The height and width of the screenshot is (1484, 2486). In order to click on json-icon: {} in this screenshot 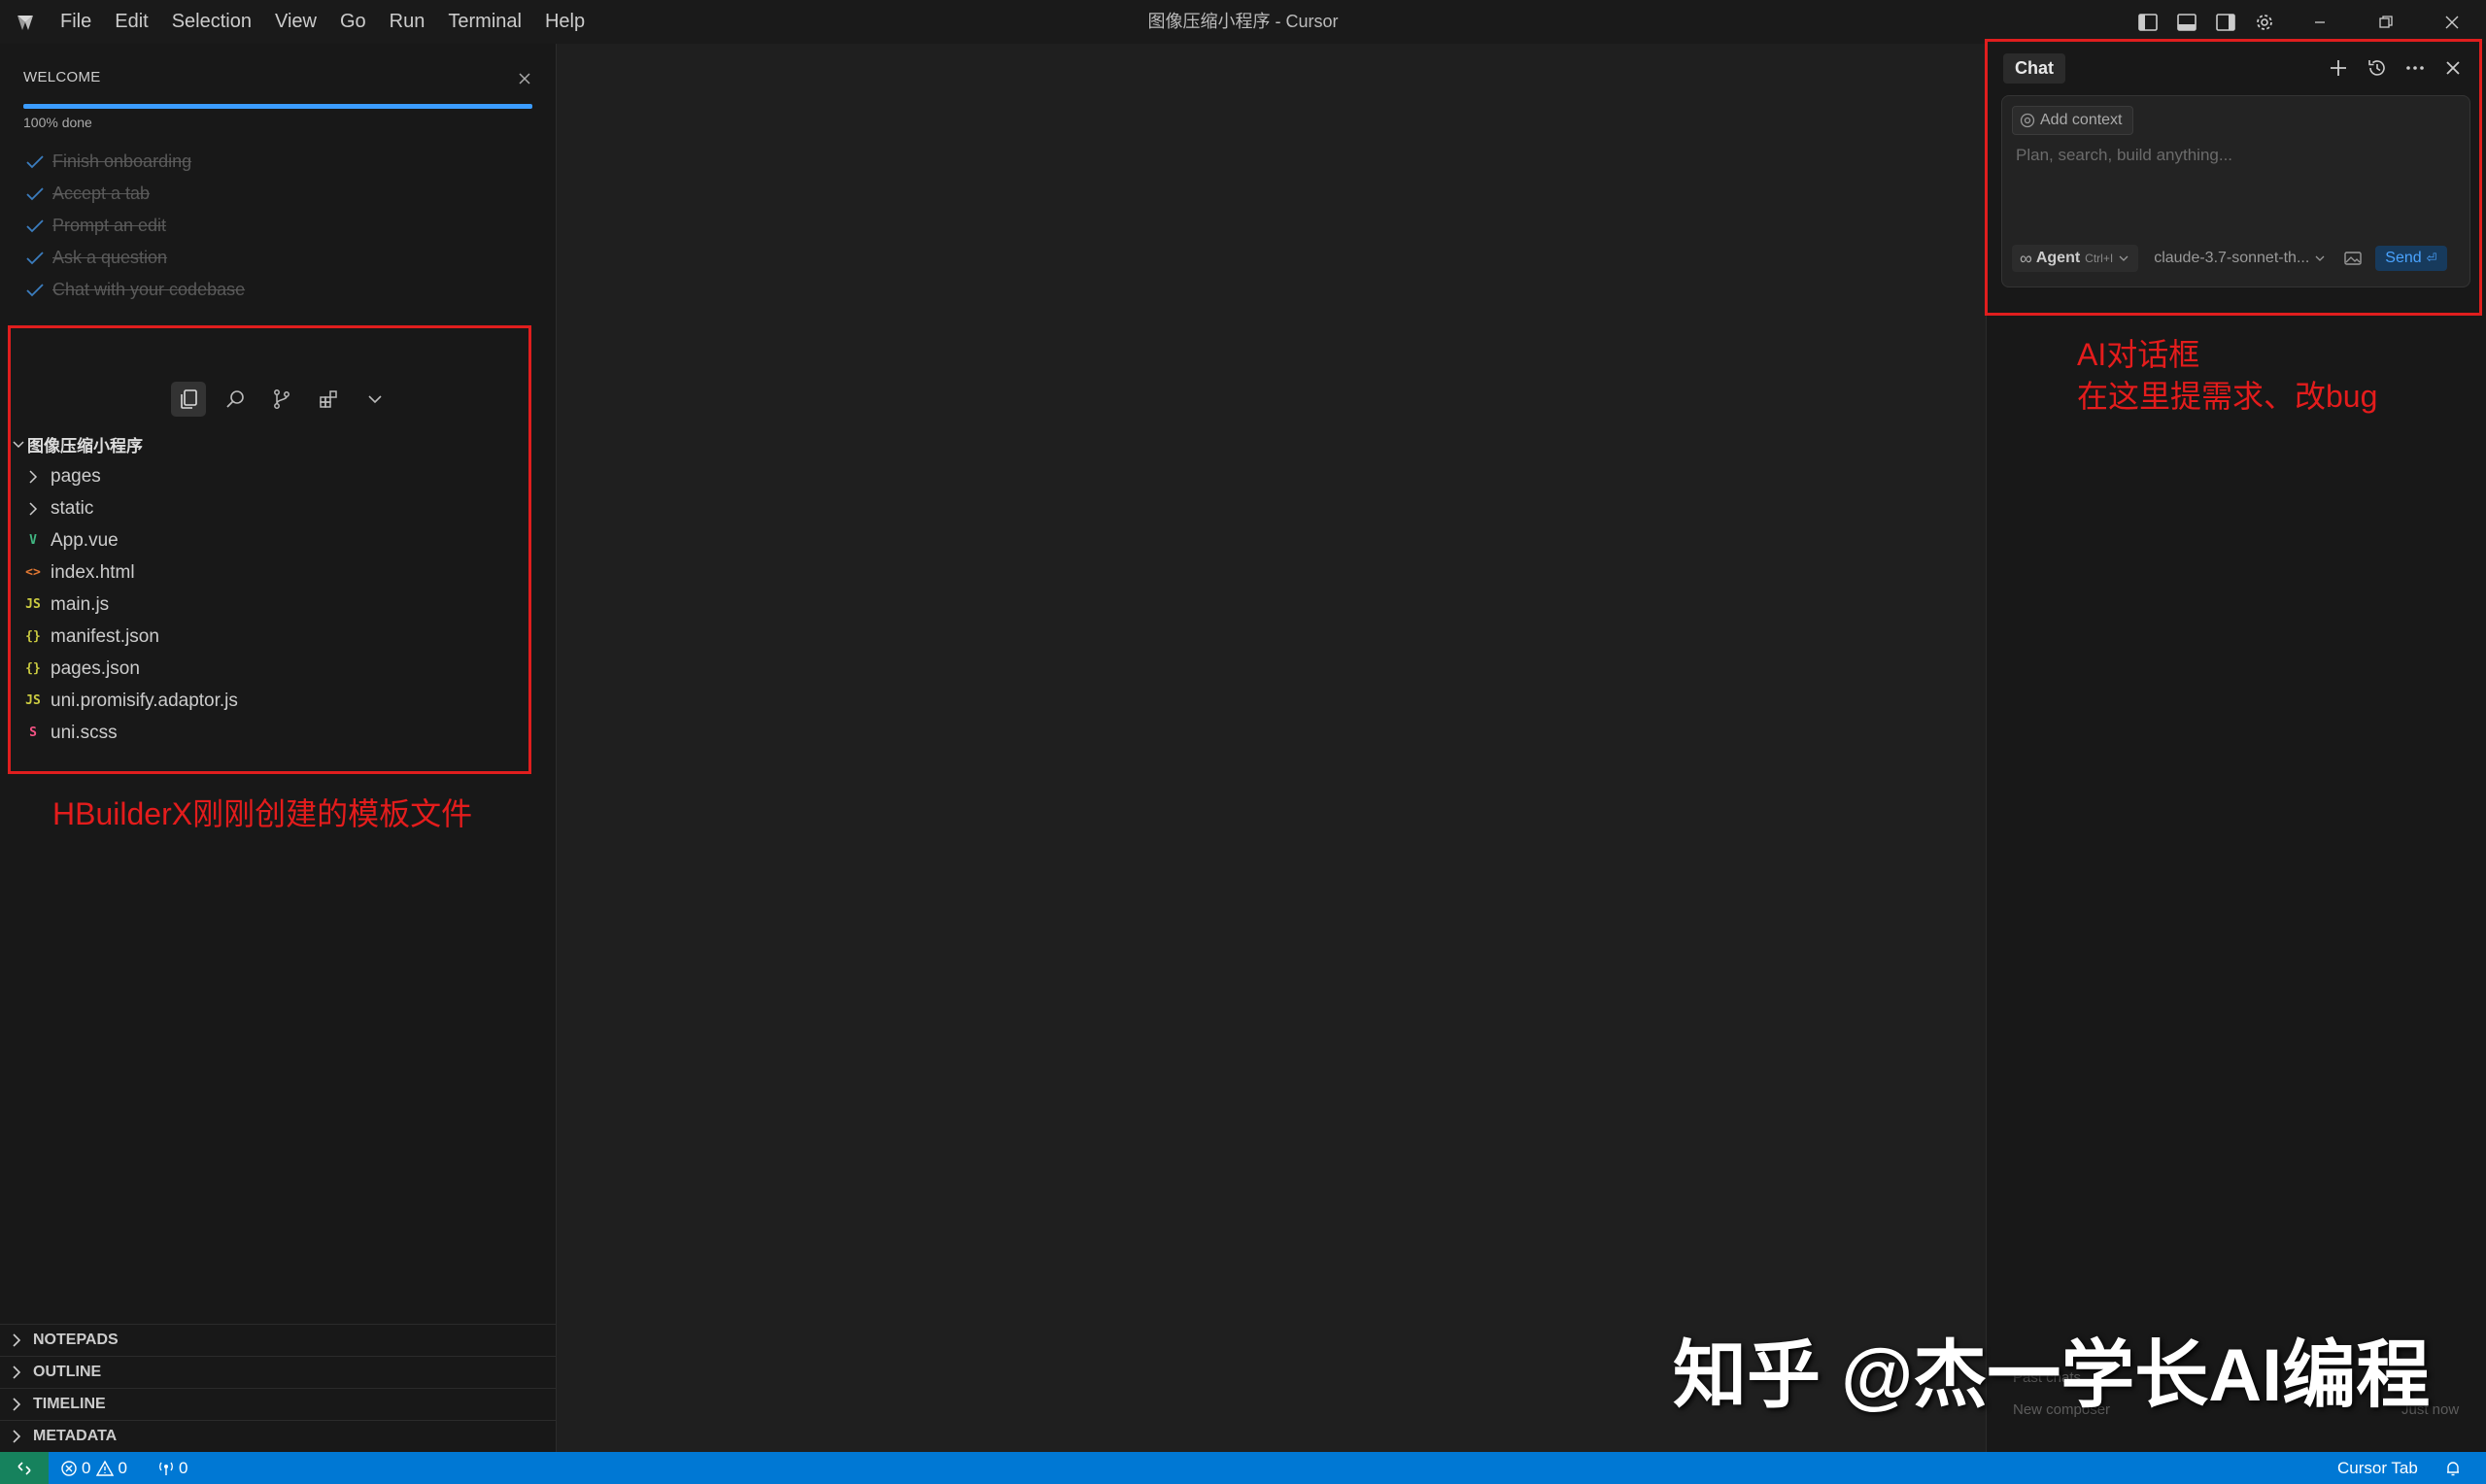, I will do `click(33, 668)`.